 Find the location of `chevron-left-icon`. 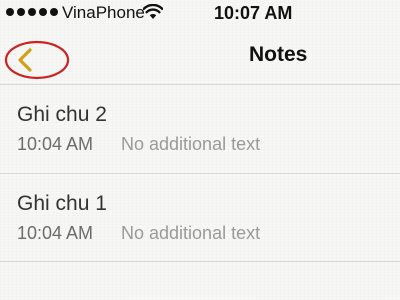

chevron-left-icon is located at coordinates (25, 60).